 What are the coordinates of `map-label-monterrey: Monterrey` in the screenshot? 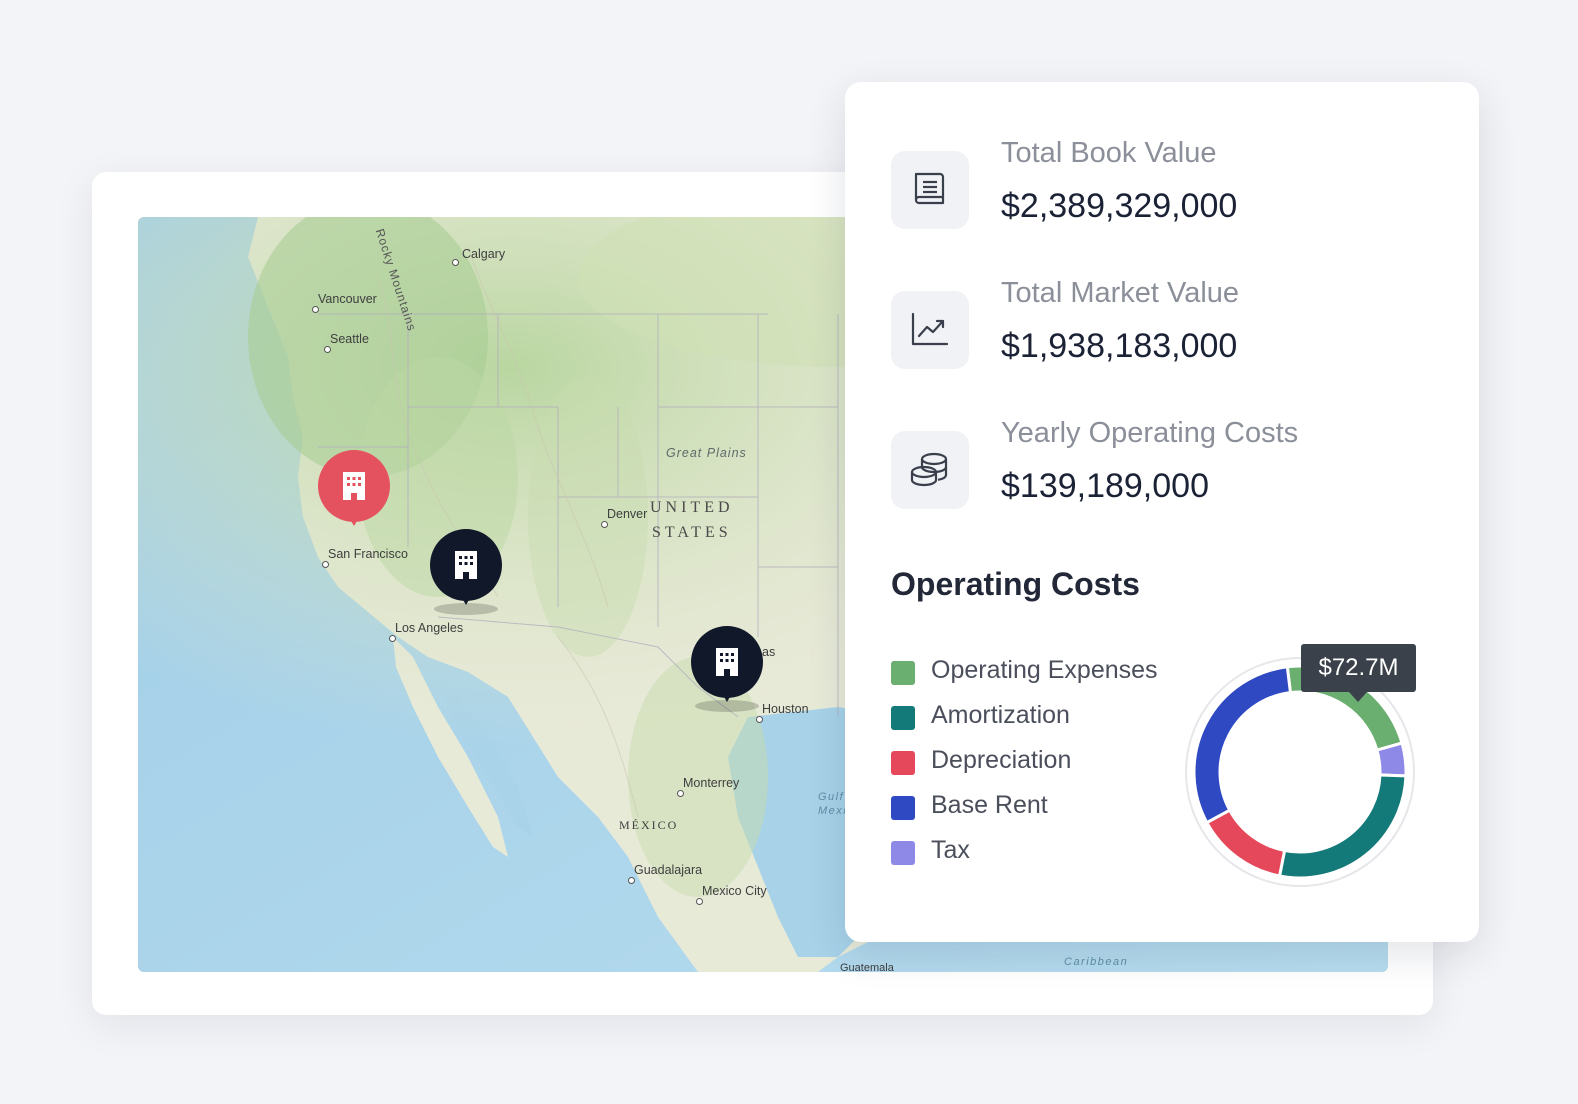 It's located at (708, 786).